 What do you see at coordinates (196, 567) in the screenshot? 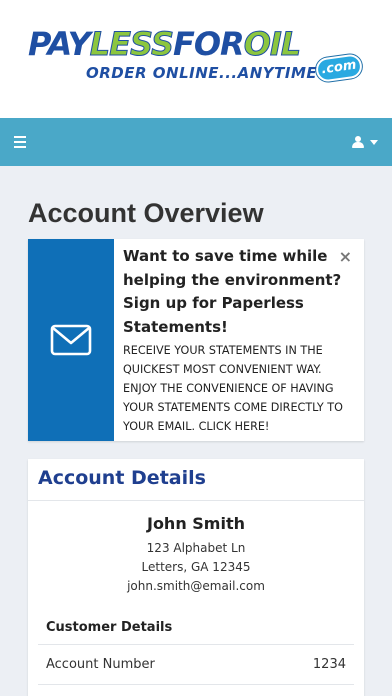
I see `customer-address-line2: Letters, GA 12345` at bounding box center [196, 567].